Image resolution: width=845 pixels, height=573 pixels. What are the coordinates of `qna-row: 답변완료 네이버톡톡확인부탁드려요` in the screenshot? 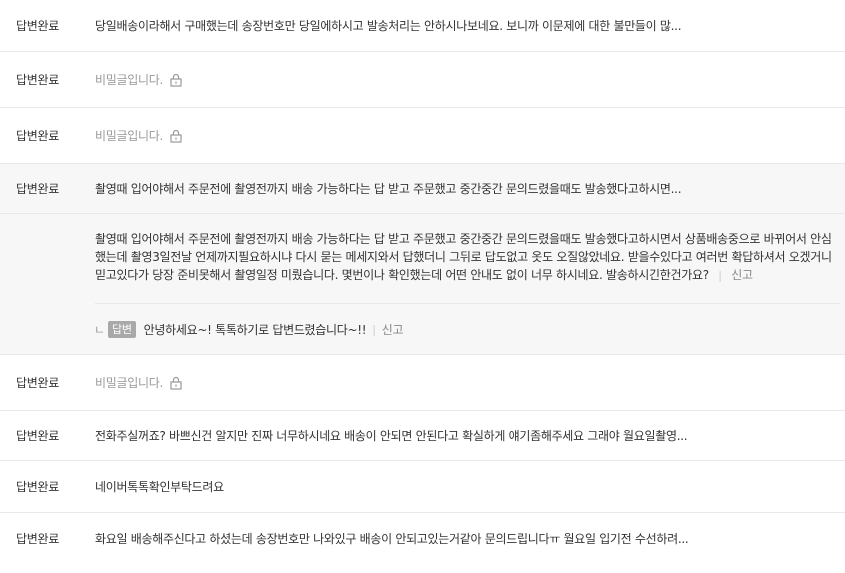 It's located at (422, 487).